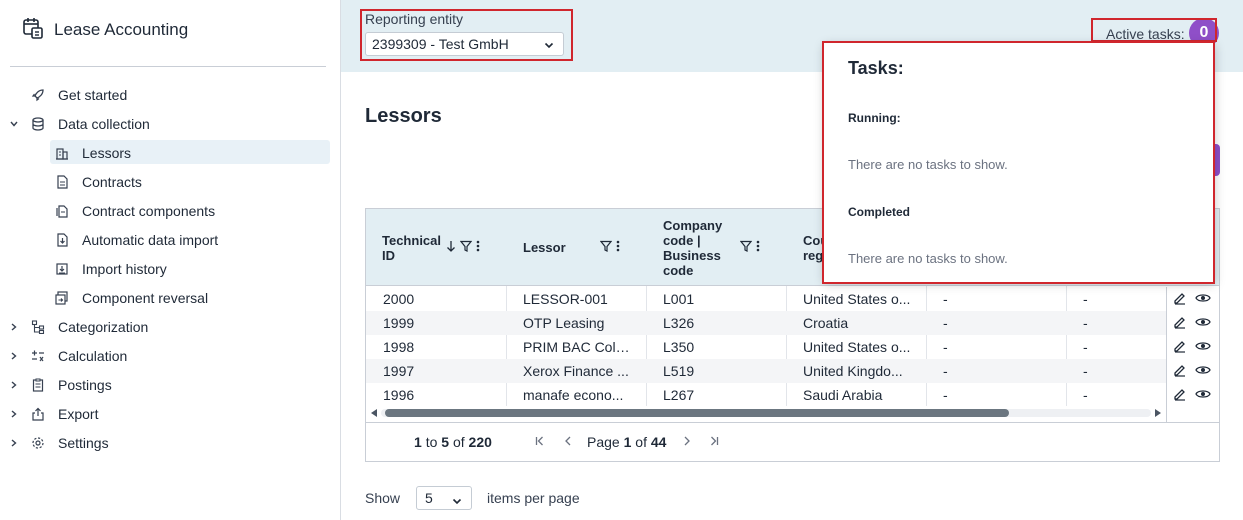 The height and width of the screenshot is (520, 1243). I want to click on pagination-bar: 1 to 5 of 220 Page 1 of 44, so click(792, 442).